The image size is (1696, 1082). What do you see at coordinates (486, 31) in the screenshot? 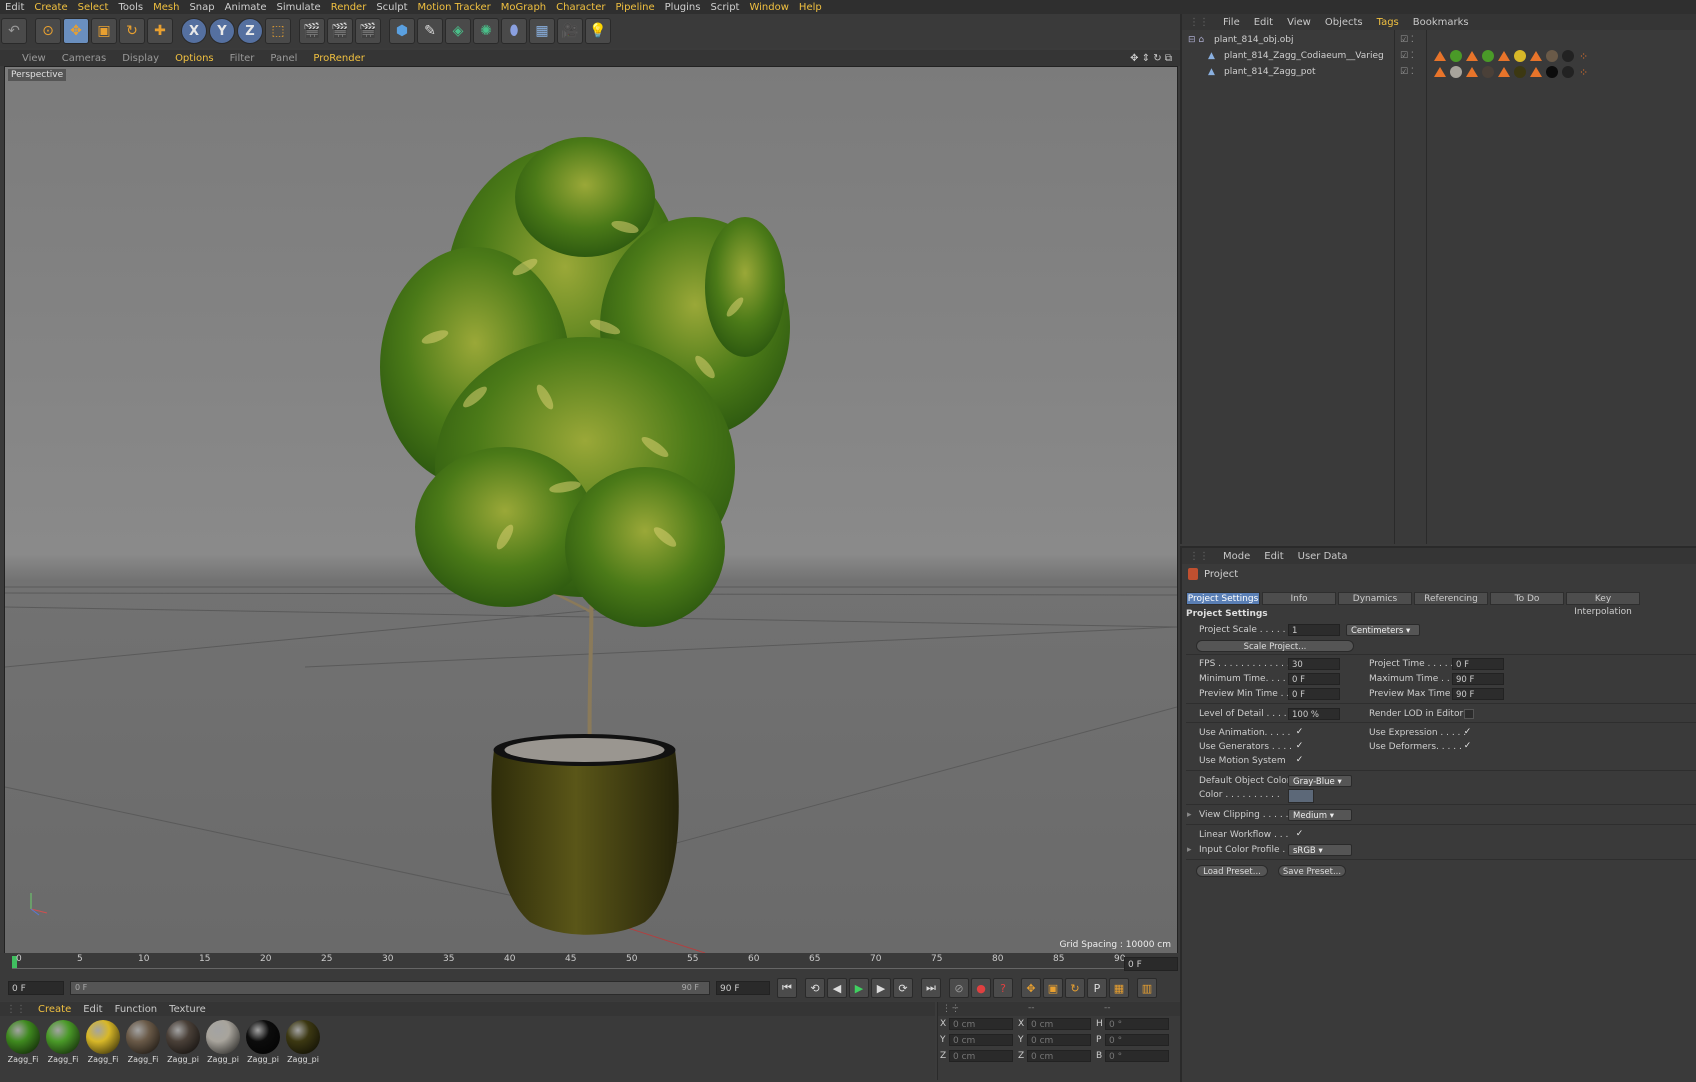
I see `array-generator-icon: ✺` at bounding box center [486, 31].